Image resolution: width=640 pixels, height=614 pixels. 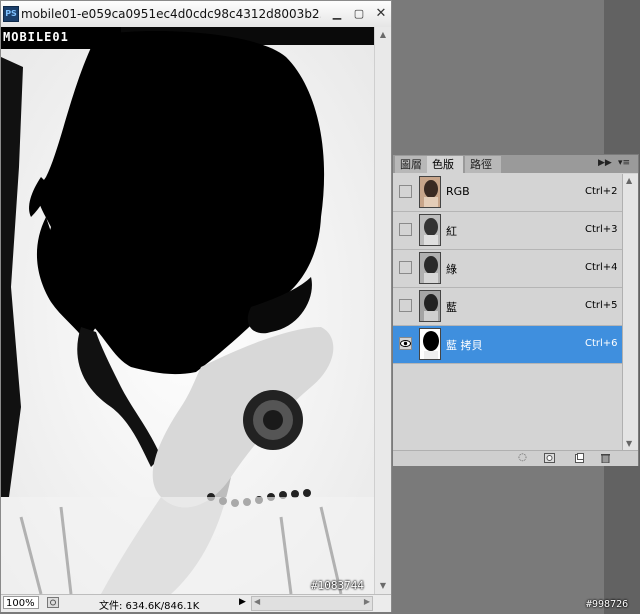 What do you see at coordinates (445, 164) in the screenshot?
I see `tab-channels: 色版` at bounding box center [445, 164].